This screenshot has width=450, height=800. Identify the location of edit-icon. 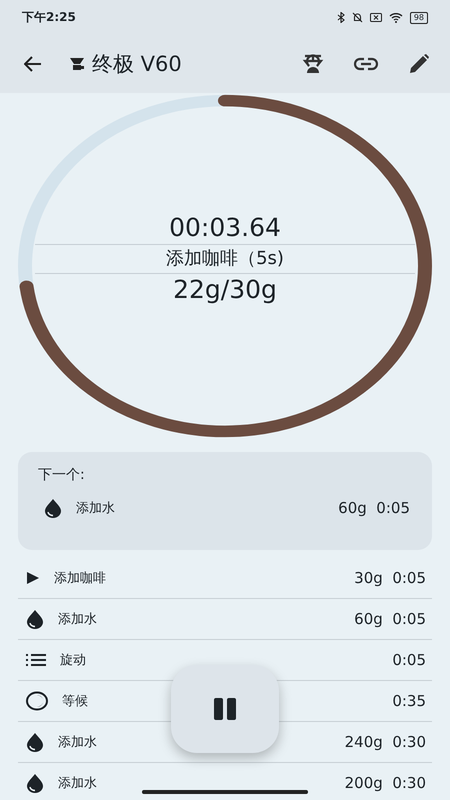
(419, 64).